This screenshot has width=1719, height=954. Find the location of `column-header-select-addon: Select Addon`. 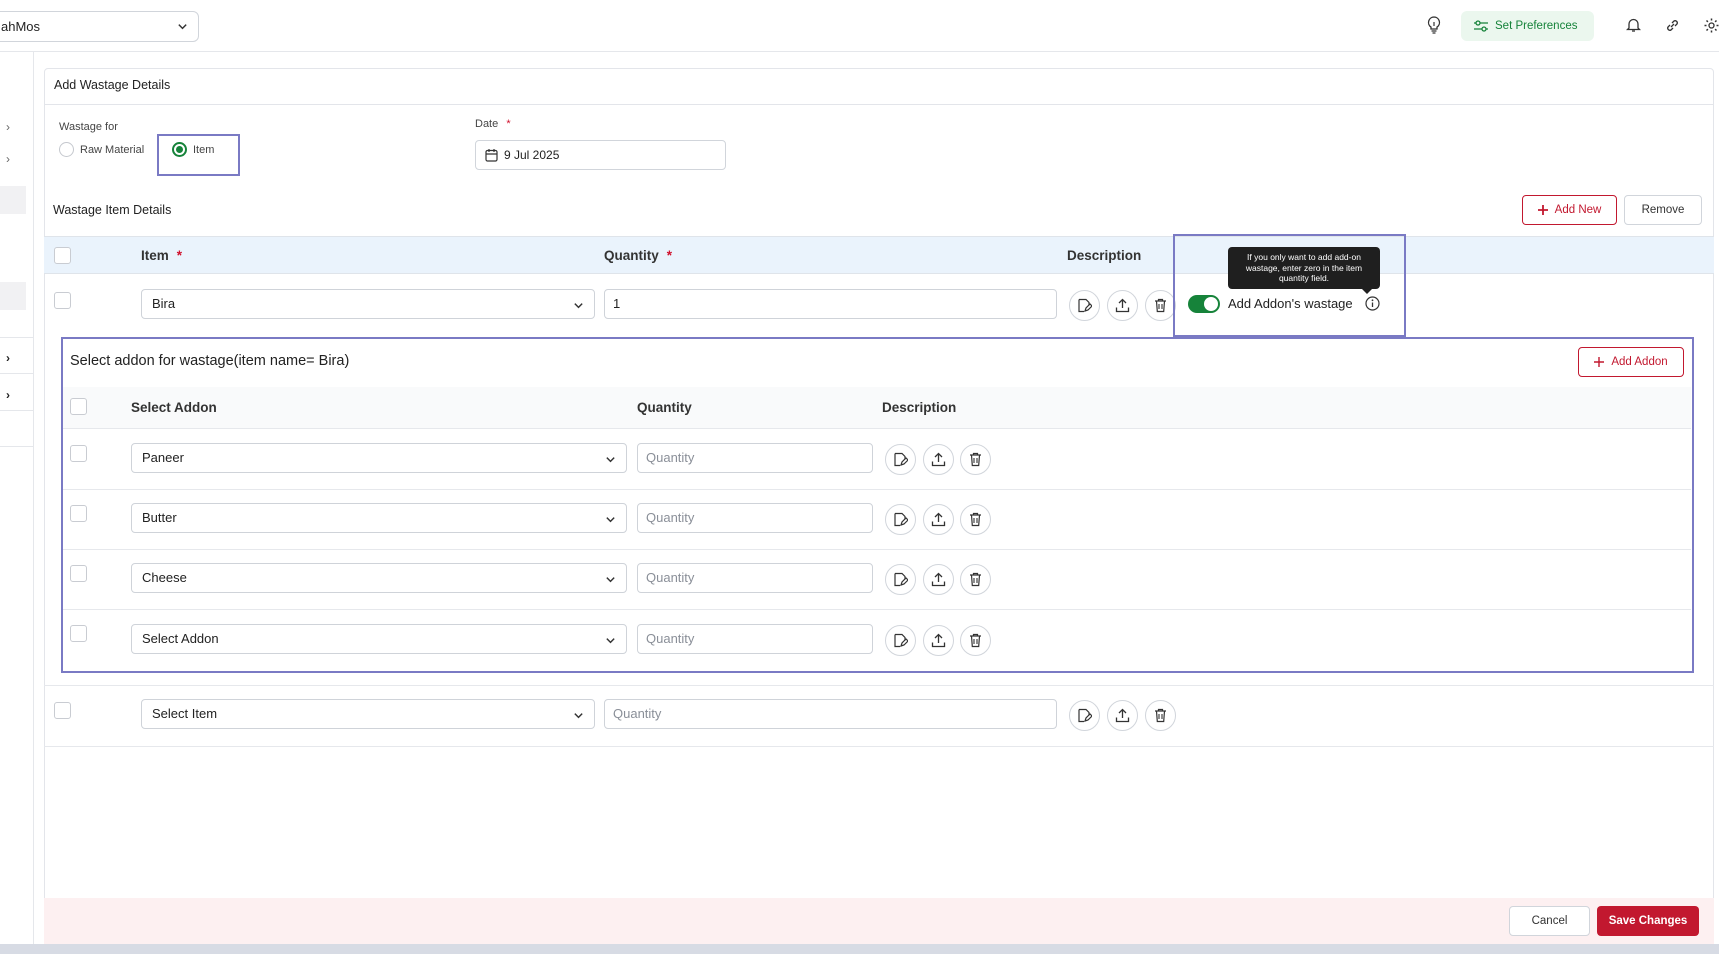

column-header-select-addon: Select Addon is located at coordinates (174, 407).